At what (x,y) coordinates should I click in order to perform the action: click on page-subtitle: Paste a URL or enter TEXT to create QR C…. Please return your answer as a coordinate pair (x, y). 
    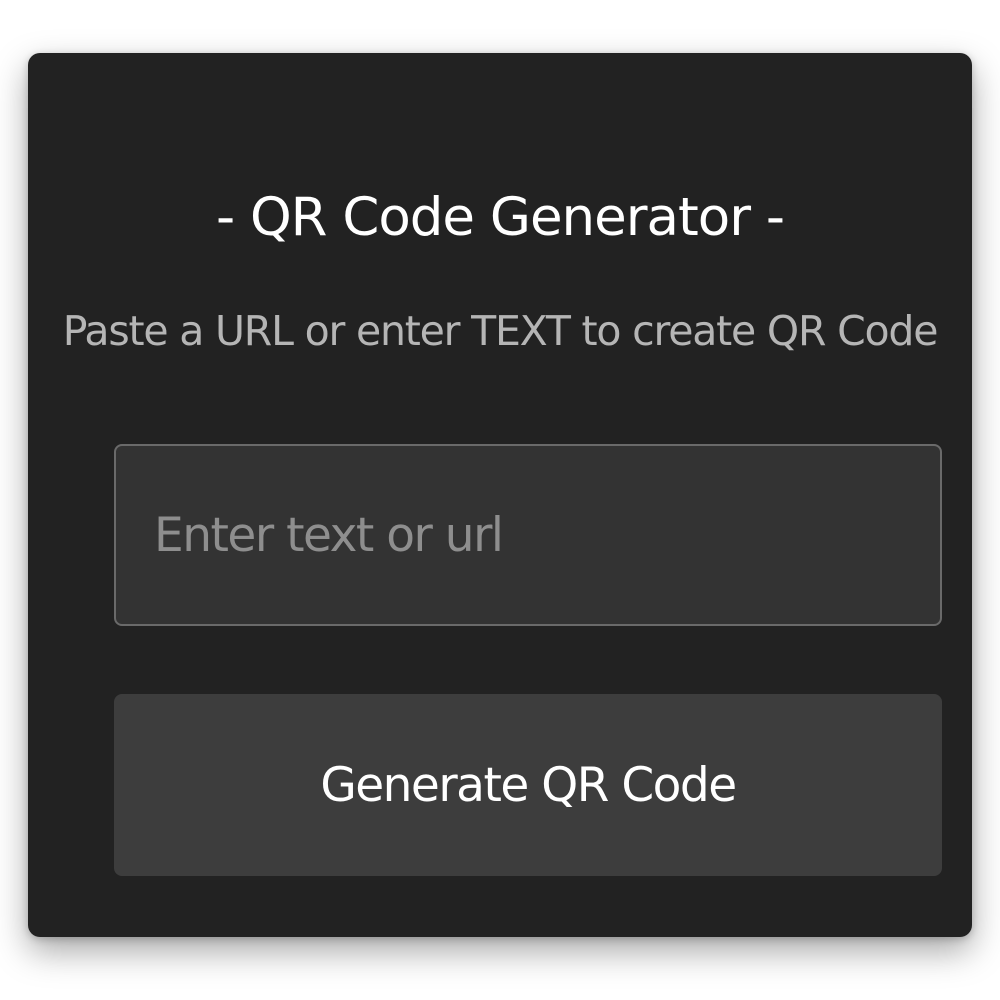
    Looking at the image, I should click on (500, 331).